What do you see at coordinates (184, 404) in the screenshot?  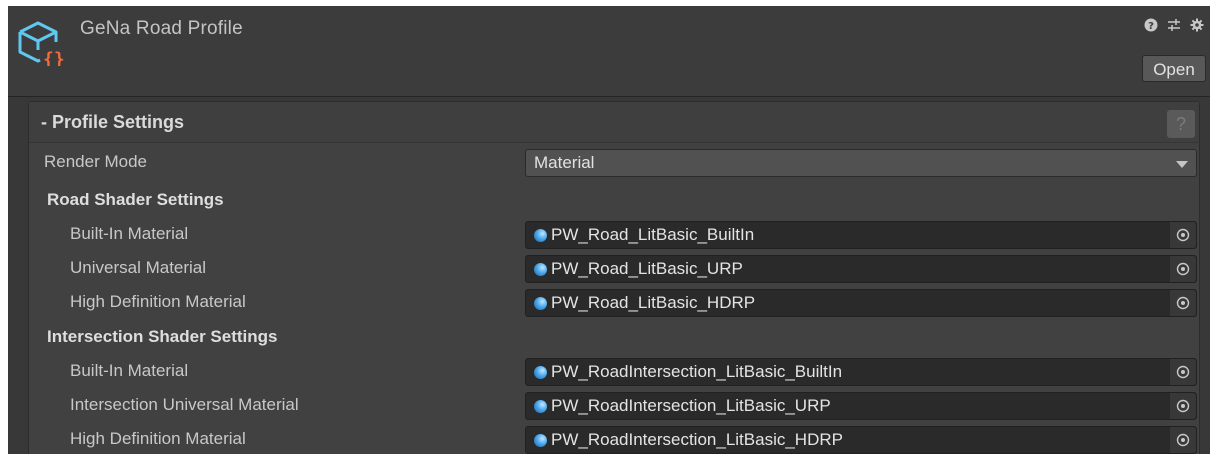 I see `intersection-universal-label: Intersection Universal Material` at bounding box center [184, 404].